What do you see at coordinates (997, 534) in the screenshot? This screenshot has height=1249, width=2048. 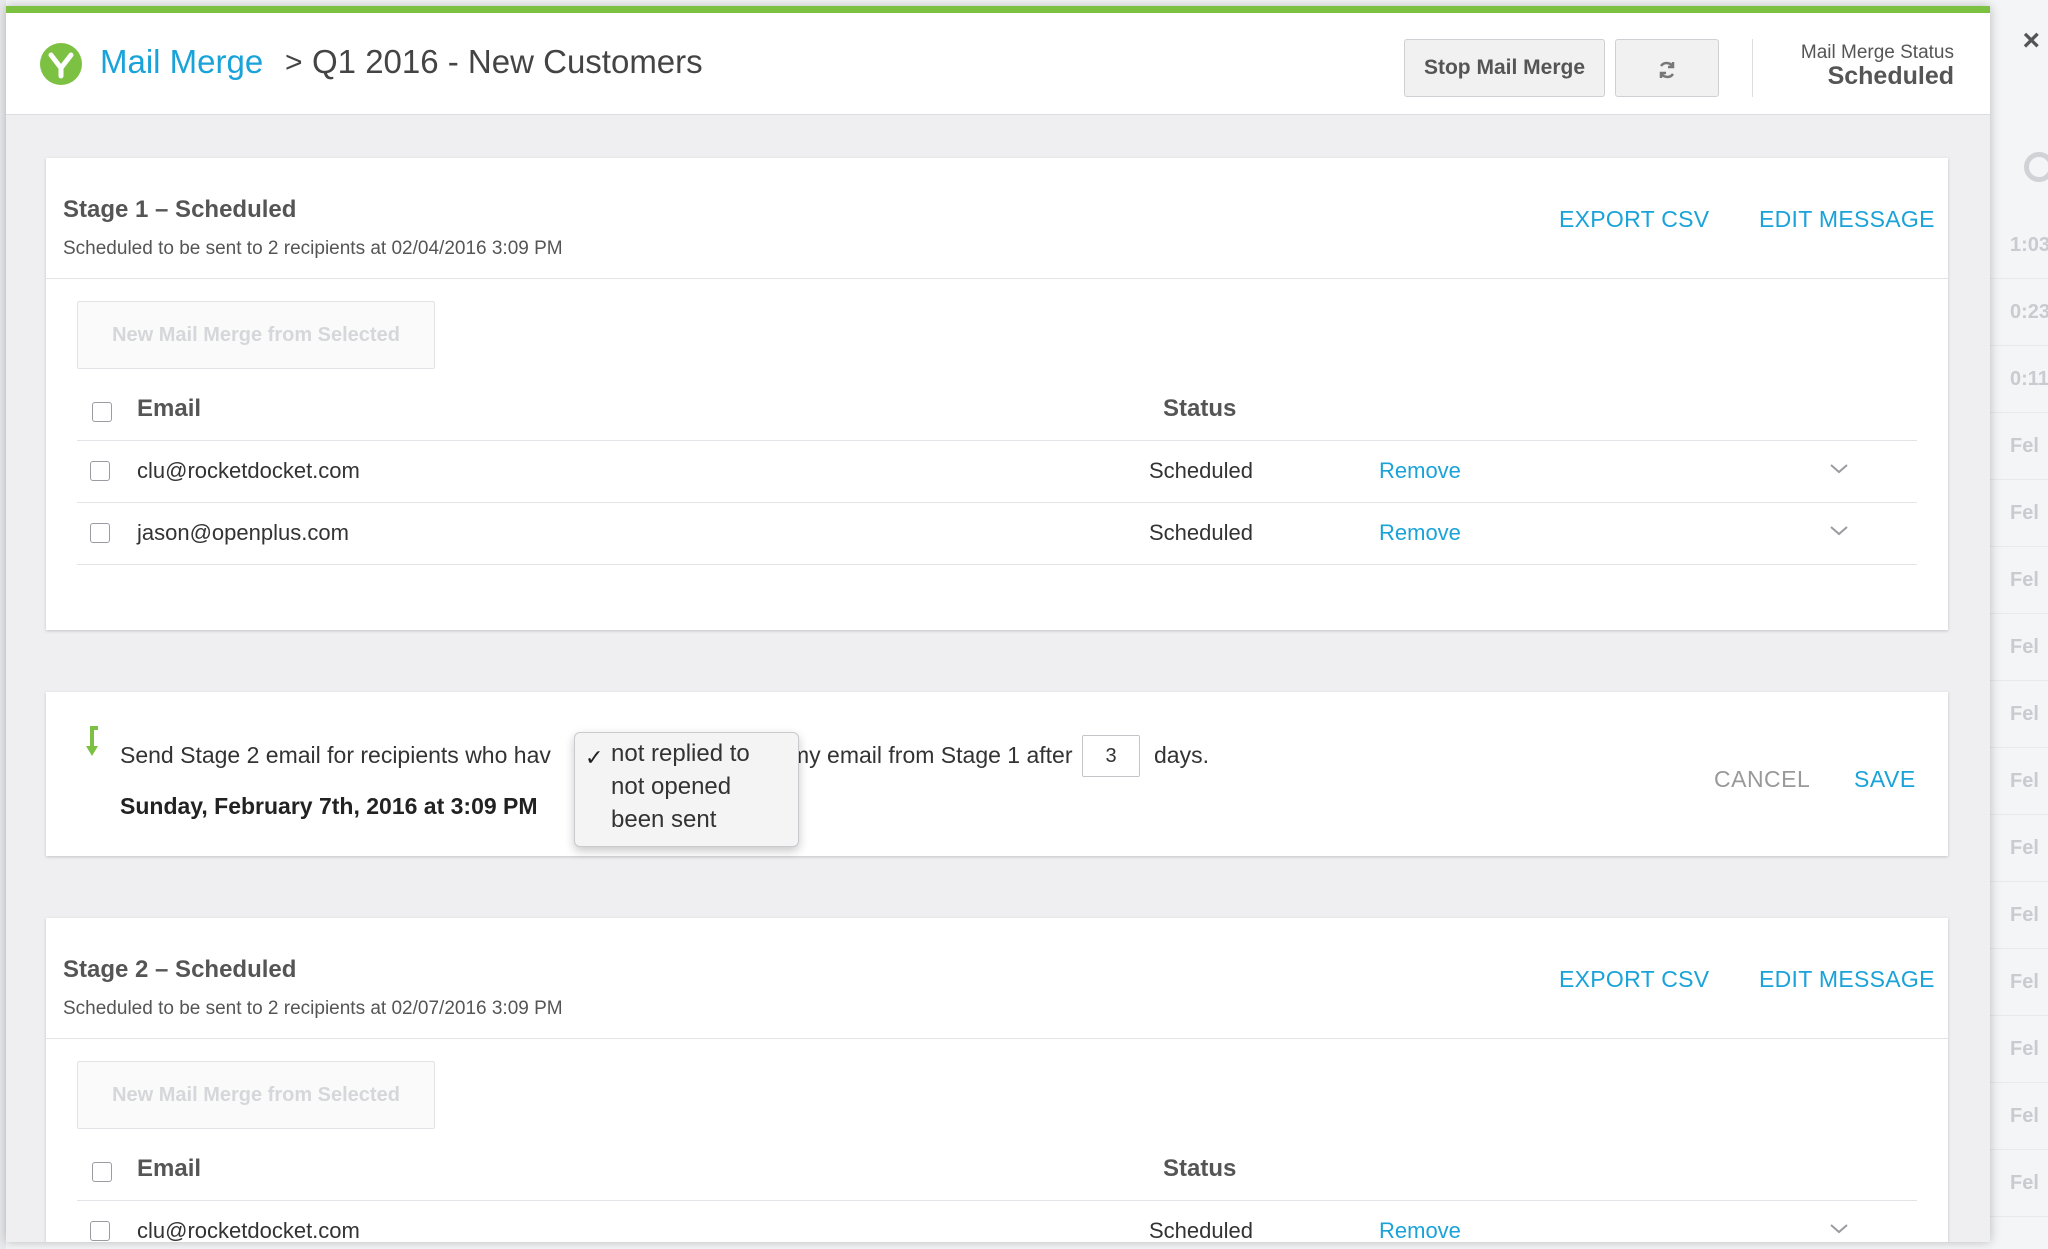 I see `table-row: jason@openplus.com Scheduled Remove` at bounding box center [997, 534].